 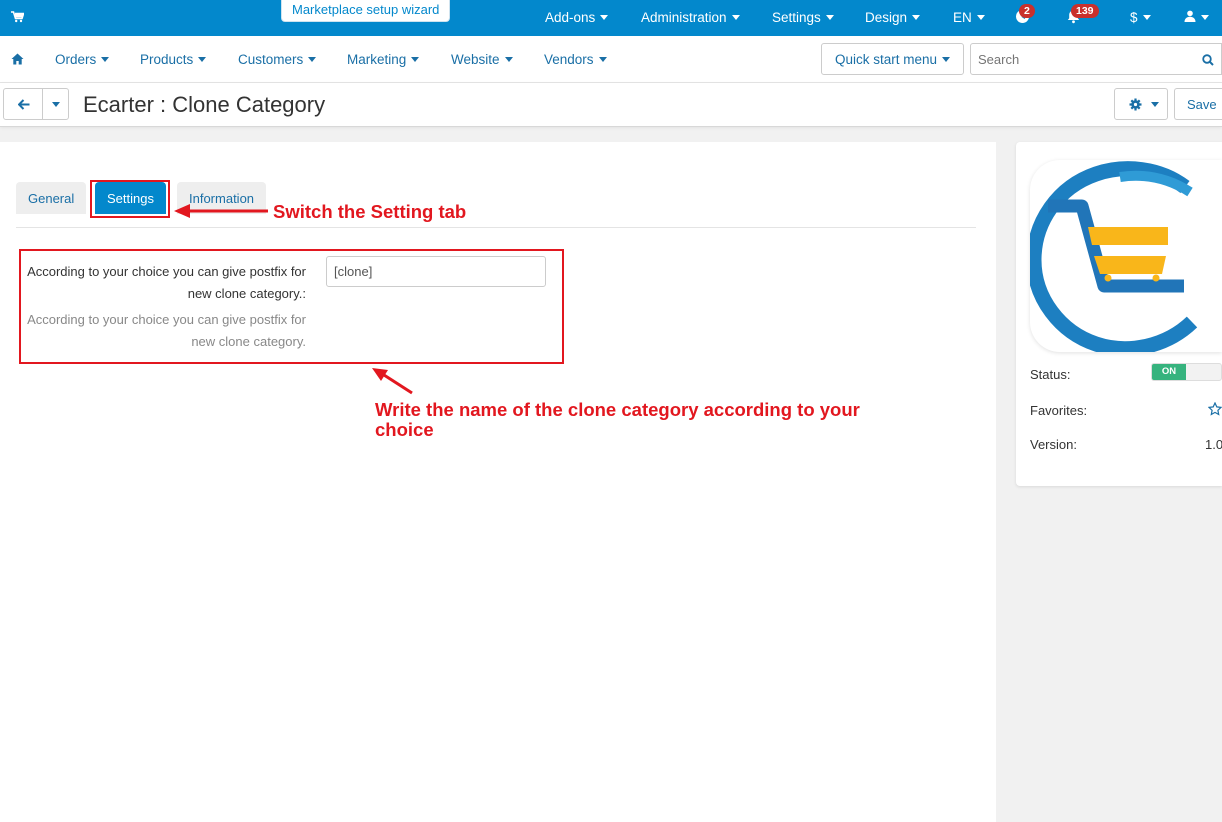 What do you see at coordinates (167, 59) in the screenshot?
I see `nav-products-label: Products` at bounding box center [167, 59].